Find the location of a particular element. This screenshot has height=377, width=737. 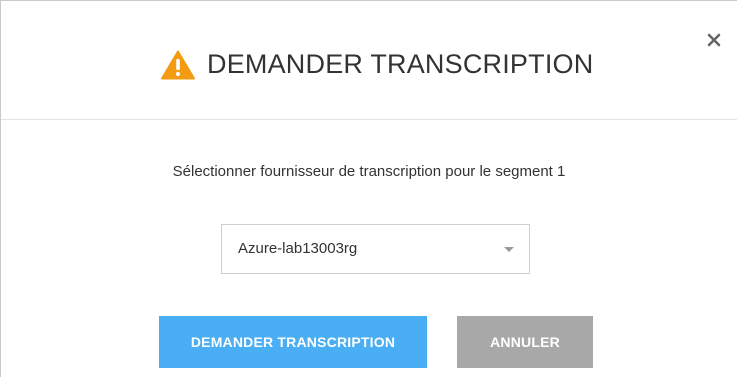

request-transcription-button: DEMANDER TRANSCRIPTION is located at coordinates (293, 342).